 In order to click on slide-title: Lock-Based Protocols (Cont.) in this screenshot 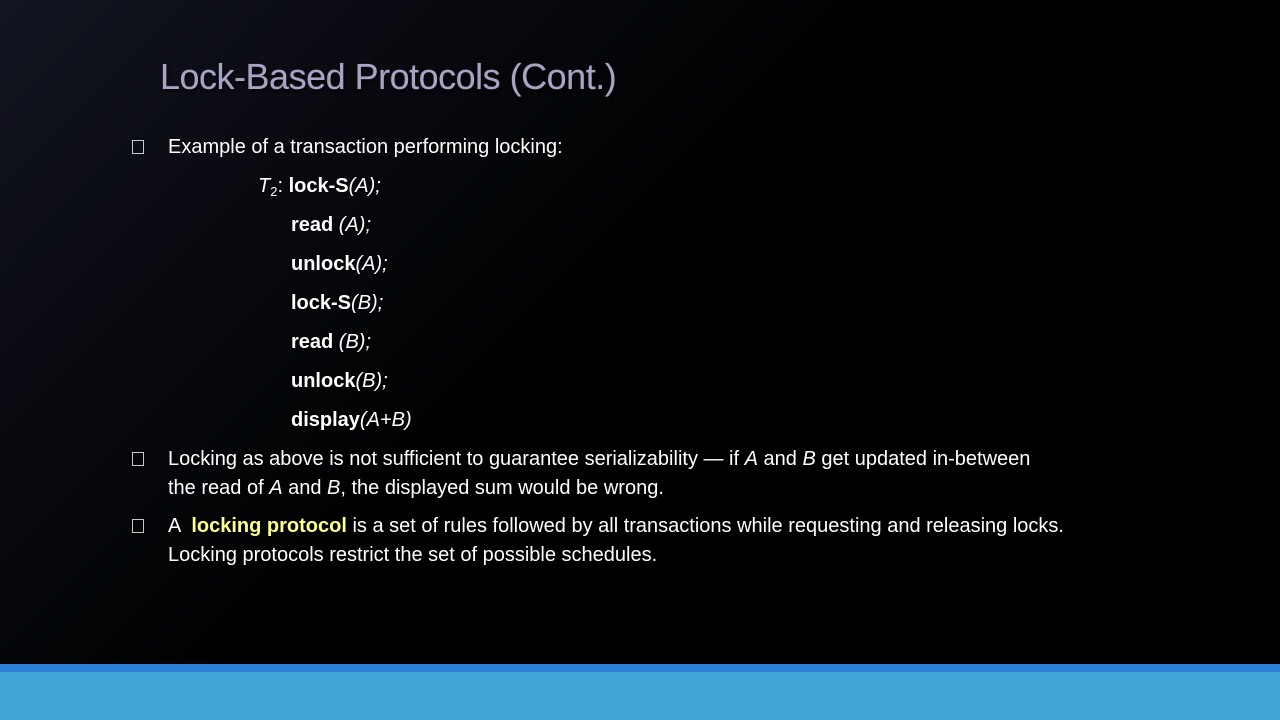, I will do `click(388, 76)`.